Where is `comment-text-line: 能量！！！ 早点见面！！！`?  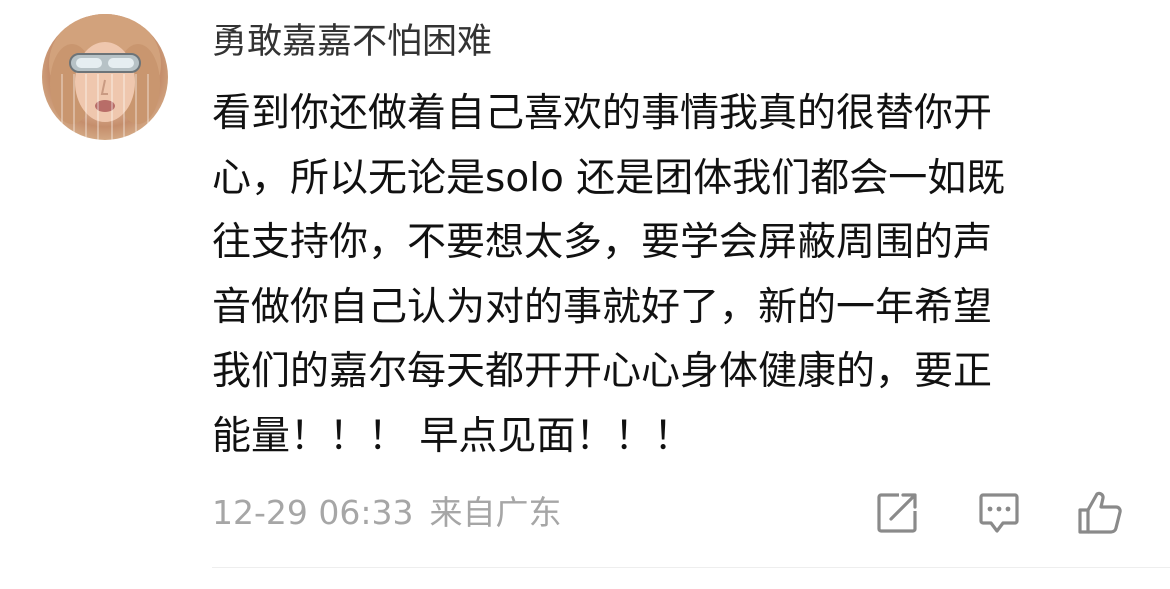 comment-text-line: 能量！！！ 早点见面！！！ is located at coordinates (452, 436).